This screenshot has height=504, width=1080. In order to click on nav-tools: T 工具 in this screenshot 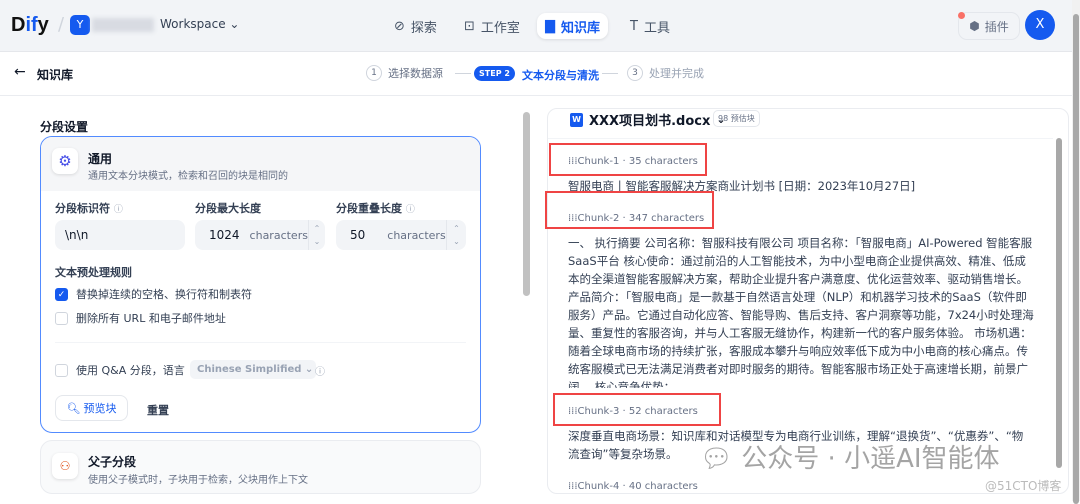, I will do `click(650, 26)`.